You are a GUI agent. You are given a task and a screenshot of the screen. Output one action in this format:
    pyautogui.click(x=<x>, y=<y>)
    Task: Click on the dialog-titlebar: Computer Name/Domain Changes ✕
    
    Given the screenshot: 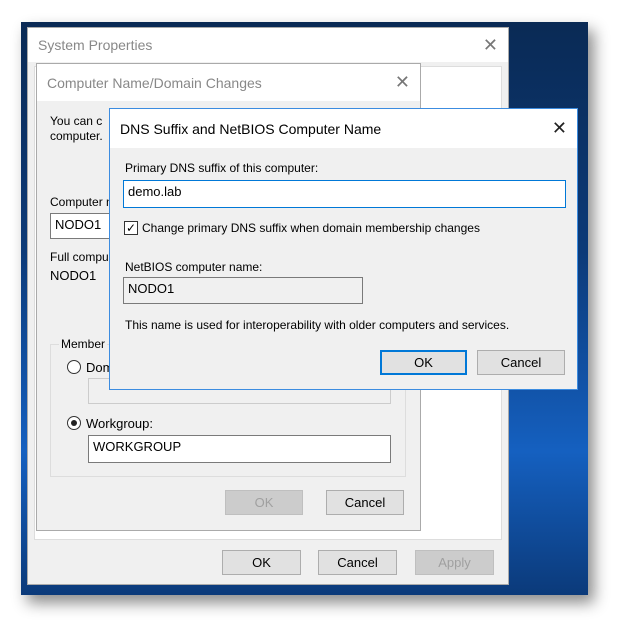 What is the action you would take?
    pyautogui.click(x=228, y=82)
    